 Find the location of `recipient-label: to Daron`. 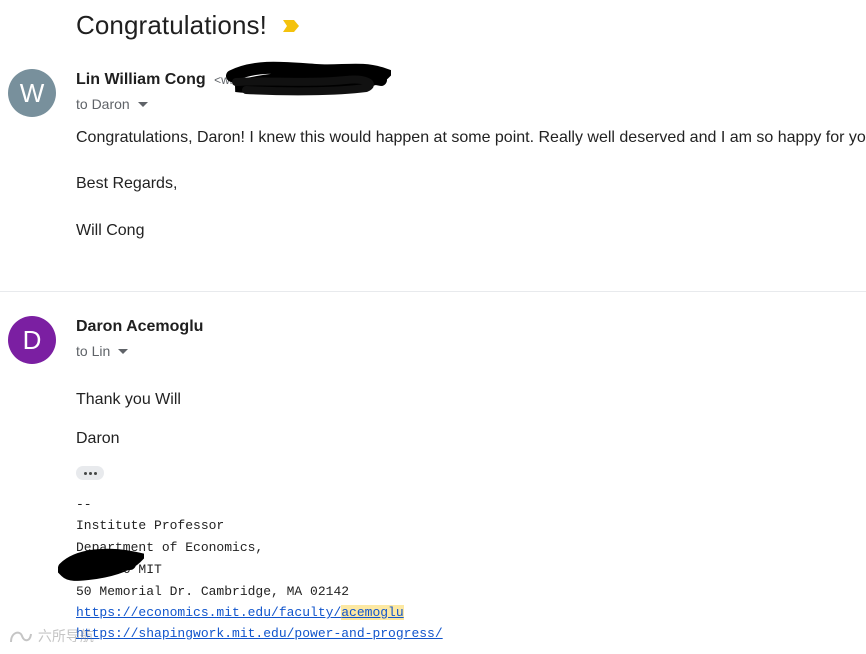

recipient-label: to Daron is located at coordinates (103, 104).